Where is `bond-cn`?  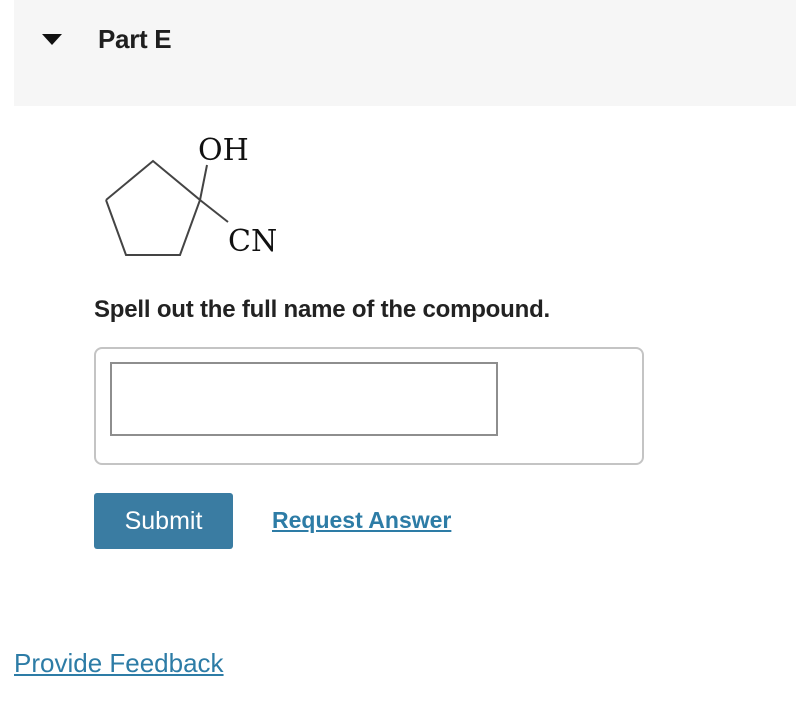
bond-cn is located at coordinates (214, 211).